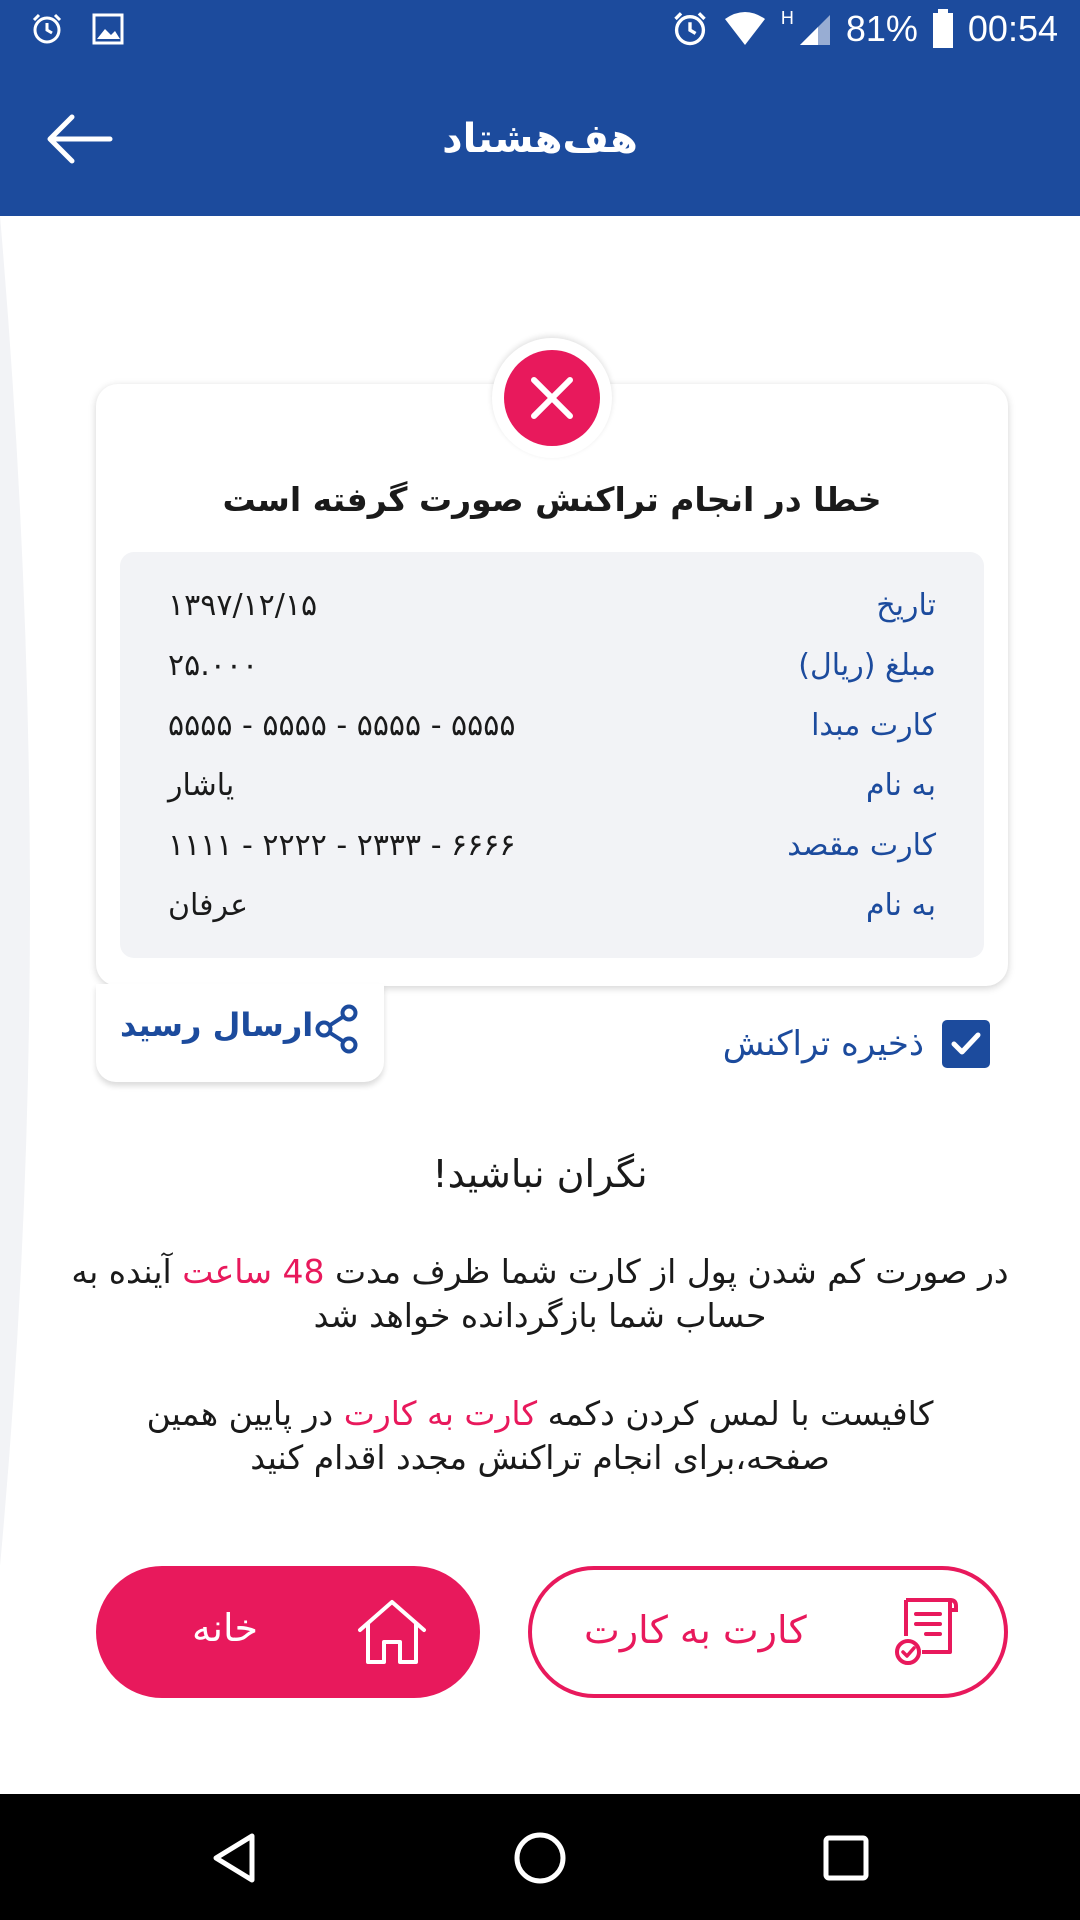  Describe the element at coordinates (336, 1029) in the screenshot. I see `share-icon` at that location.